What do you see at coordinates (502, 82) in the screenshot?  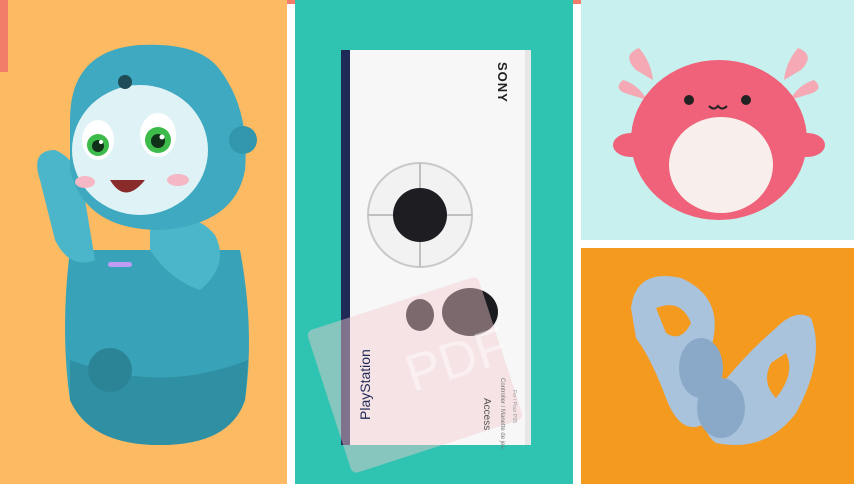 I see `box-brand-sony: SONY` at bounding box center [502, 82].